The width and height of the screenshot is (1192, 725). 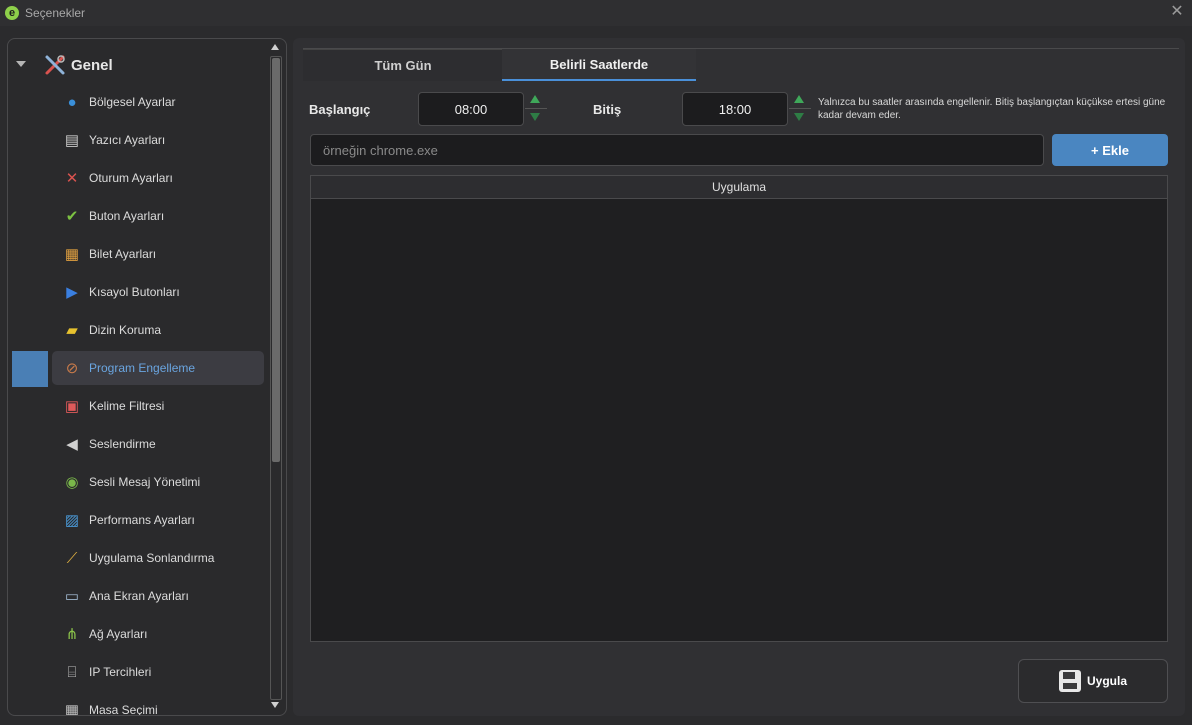 I want to click on sidebar-item-buton-ayarlari: ✔ Buton Ayarları, so click(x=158, y=216).